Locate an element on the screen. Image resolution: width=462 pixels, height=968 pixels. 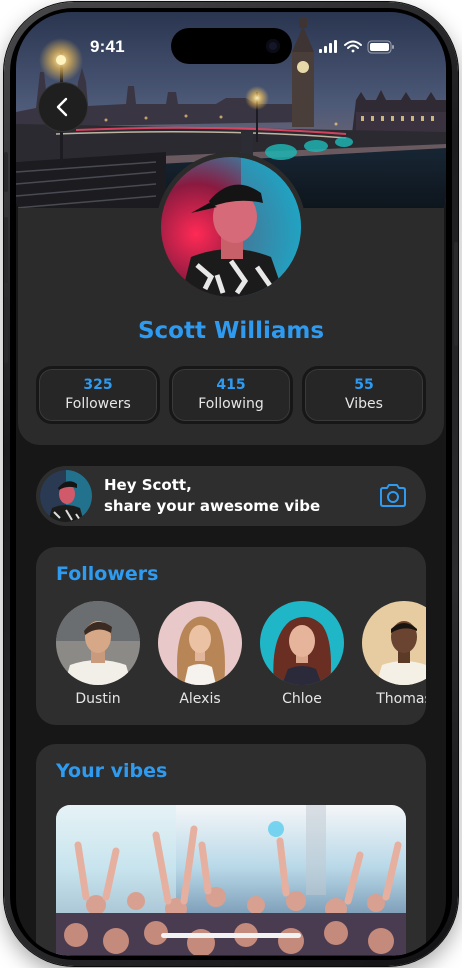
volume-down-button is located at coordinates (6, 330).